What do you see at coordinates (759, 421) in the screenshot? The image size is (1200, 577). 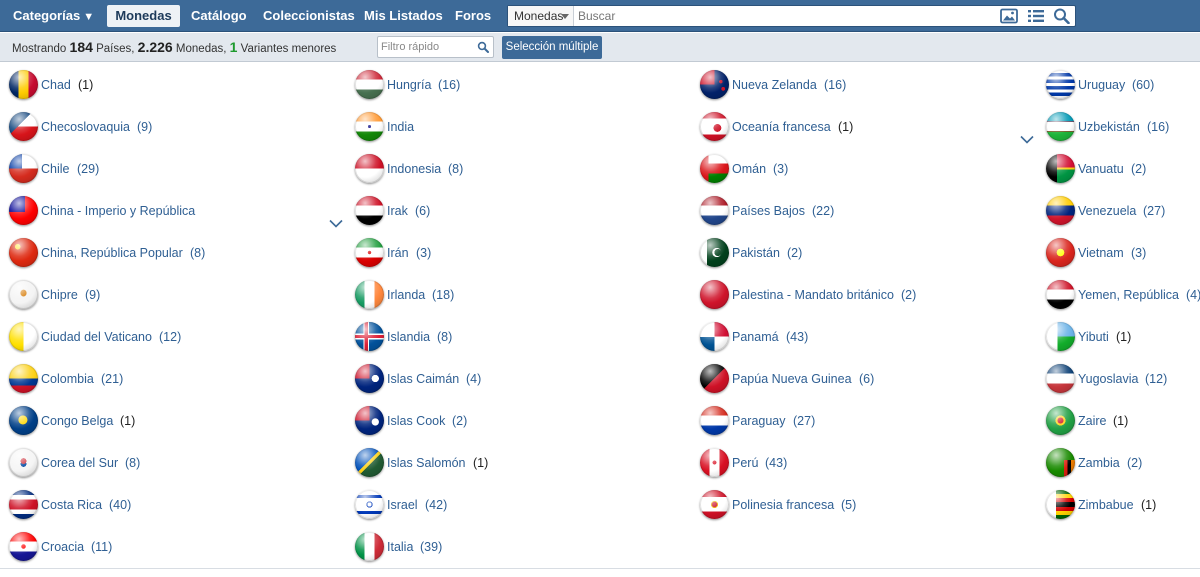 I see `country-name: Paraguay` at bounding box center [759, 421].